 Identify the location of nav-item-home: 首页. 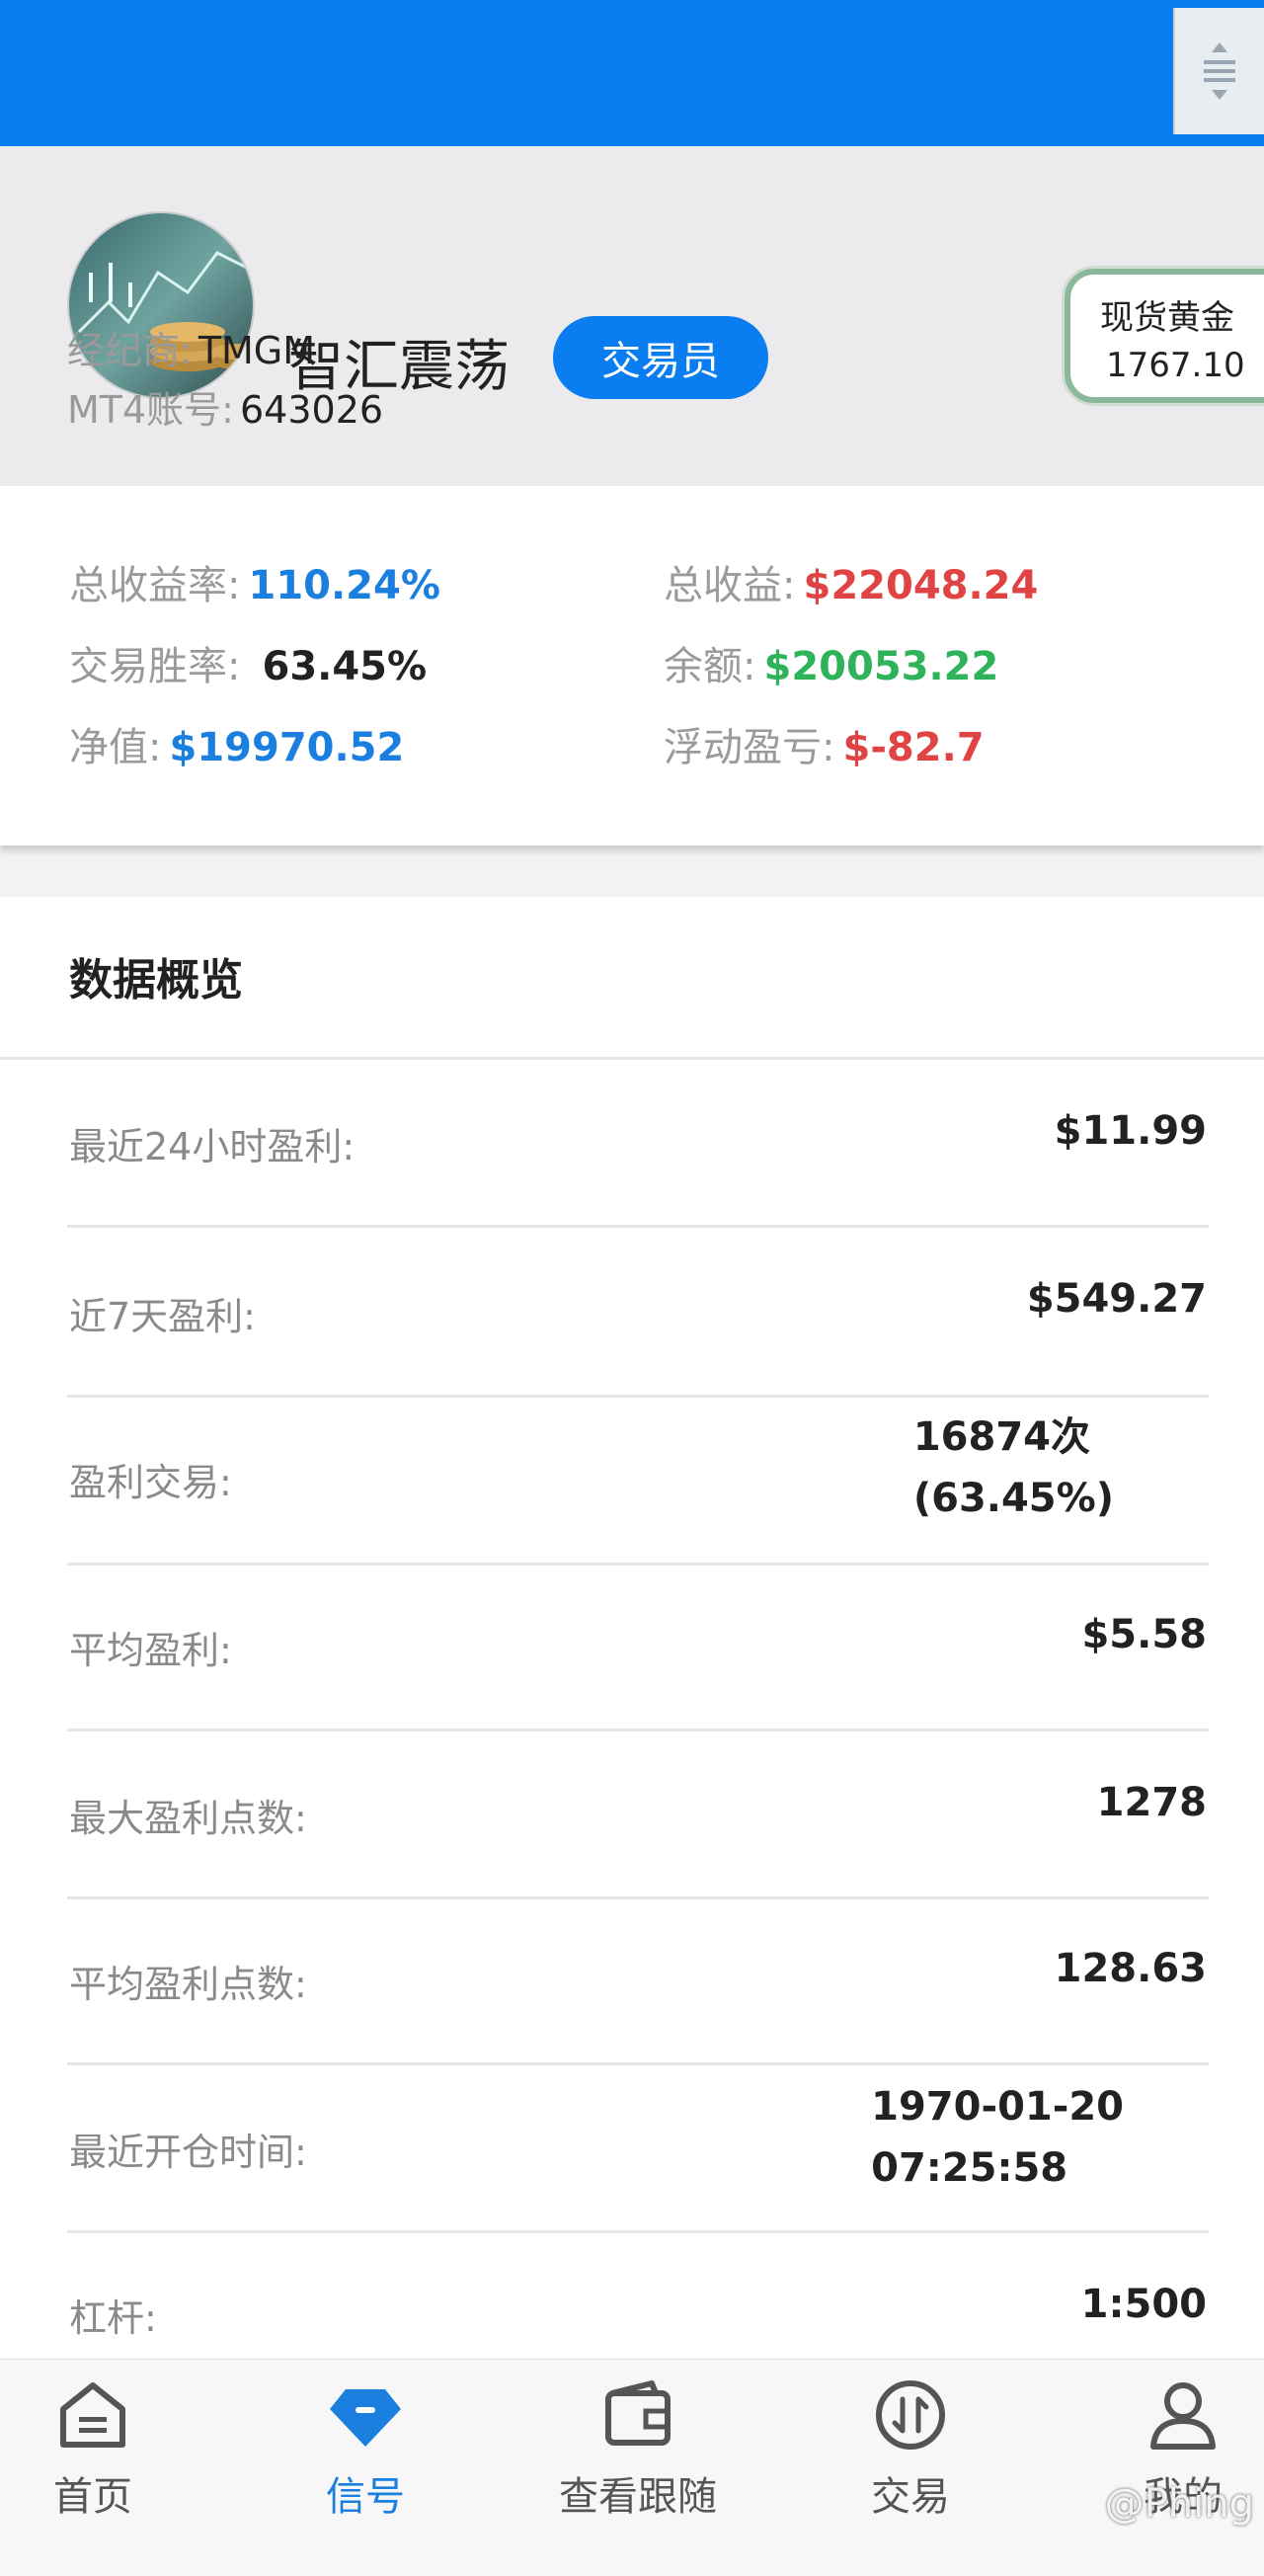
(96, 2448).